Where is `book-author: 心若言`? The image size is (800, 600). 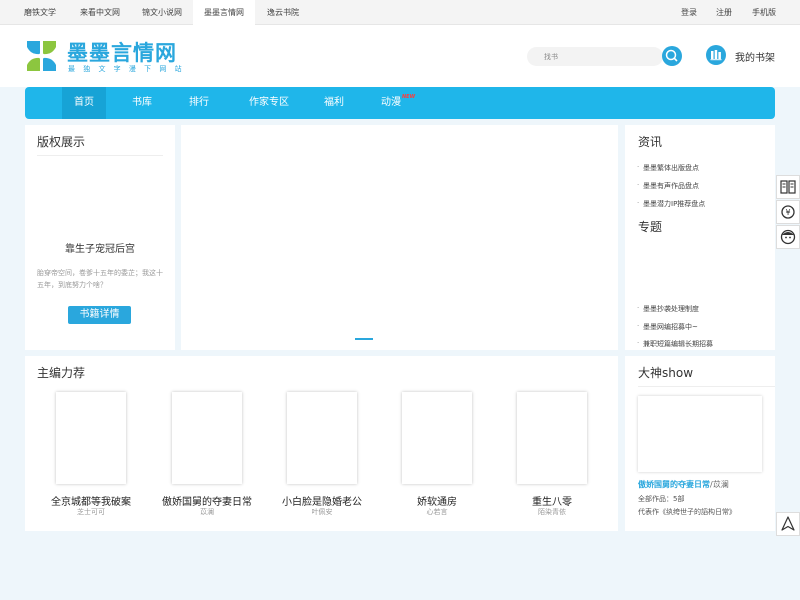
book-author: 心若言 is located at coordinates (437, 512).